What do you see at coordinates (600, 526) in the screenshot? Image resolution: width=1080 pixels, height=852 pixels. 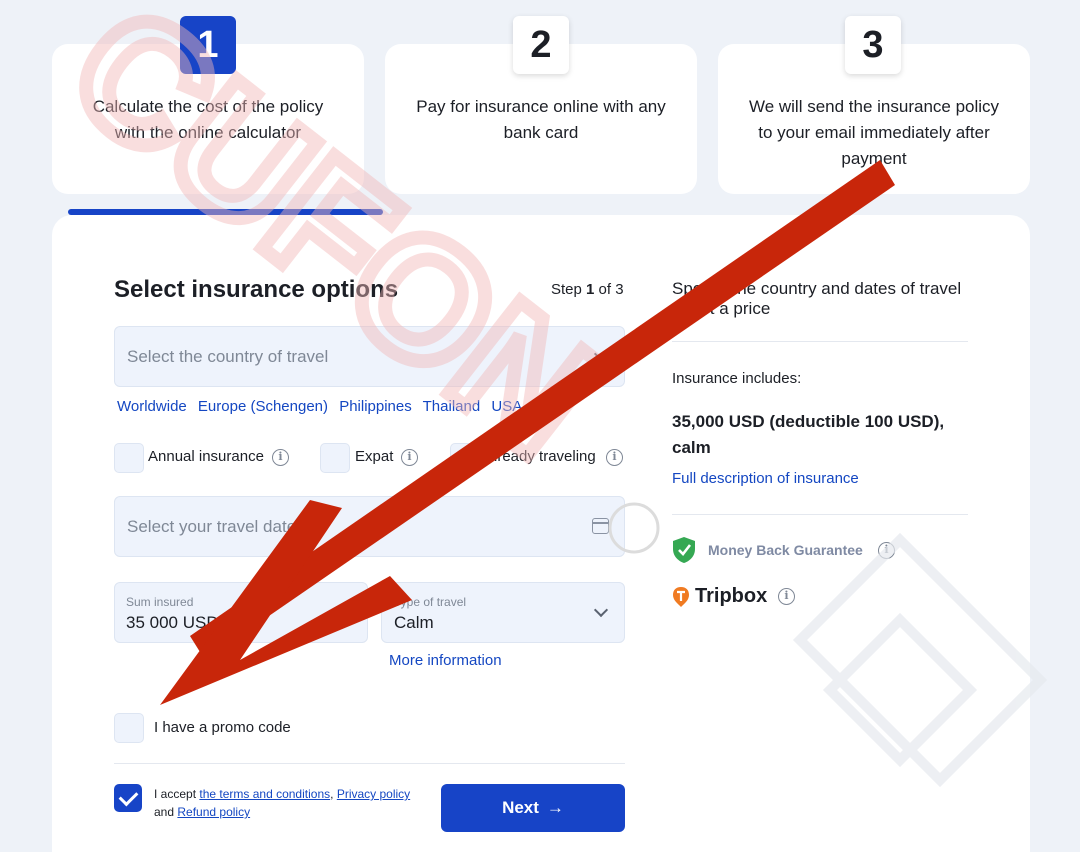 I see `calendar-icon` at bounding box center [600, 526].